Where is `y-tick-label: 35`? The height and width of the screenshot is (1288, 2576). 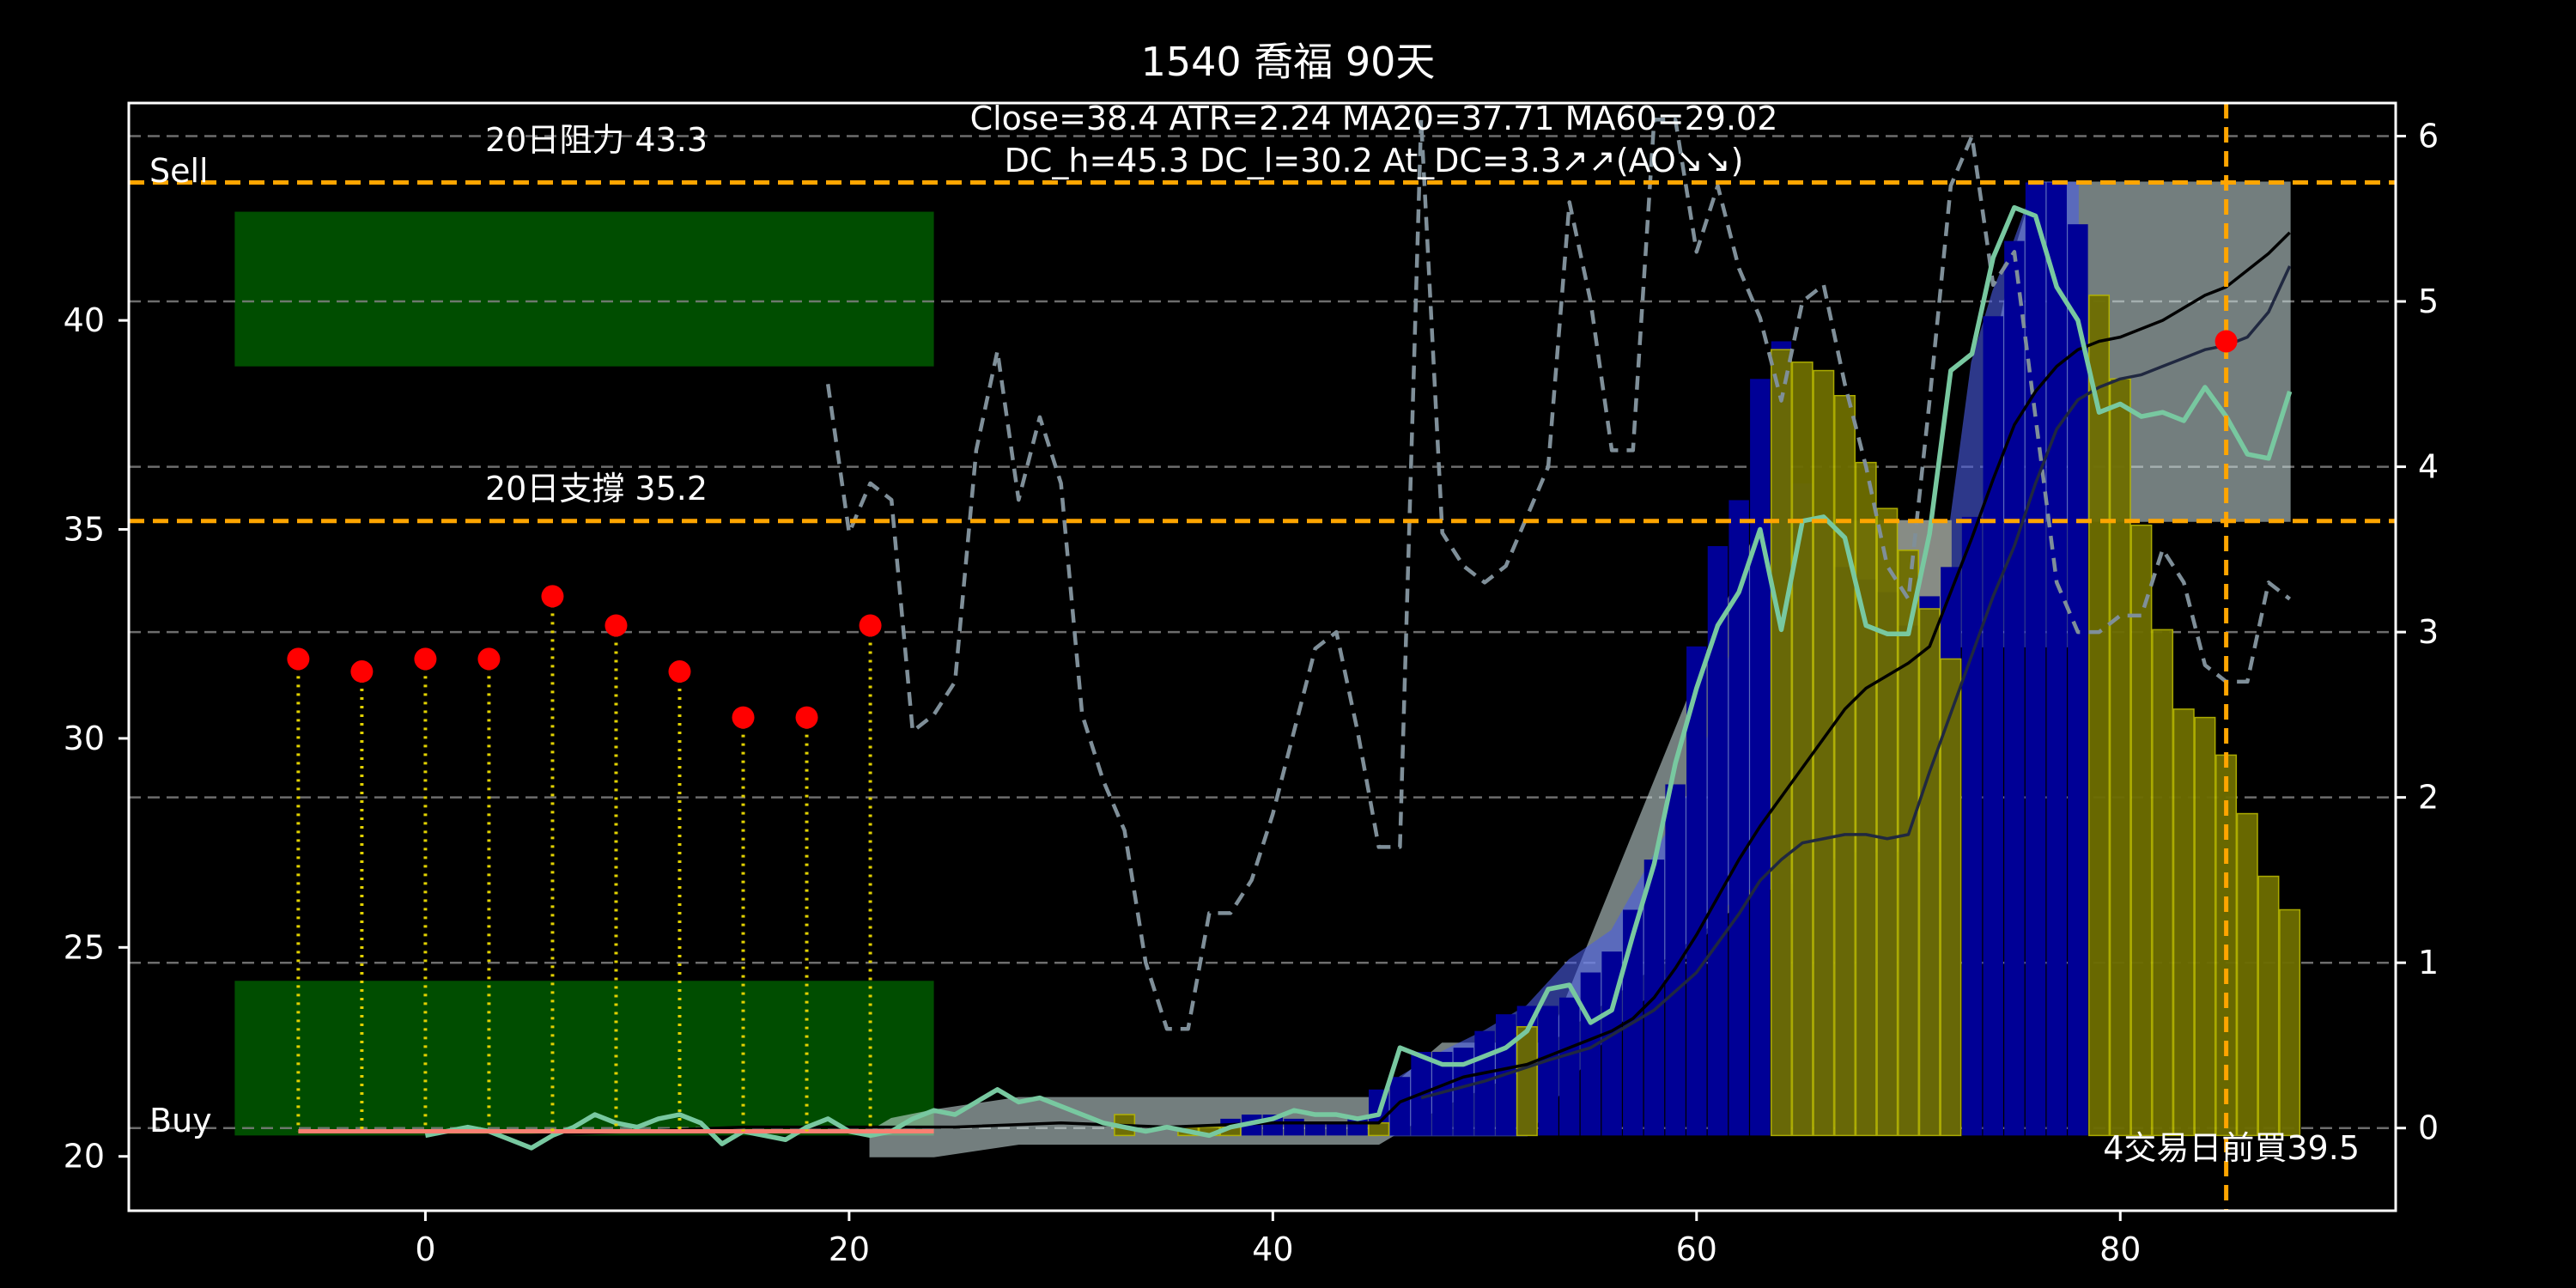 y-tick-label: 35 is located at coordinates (85, 530).